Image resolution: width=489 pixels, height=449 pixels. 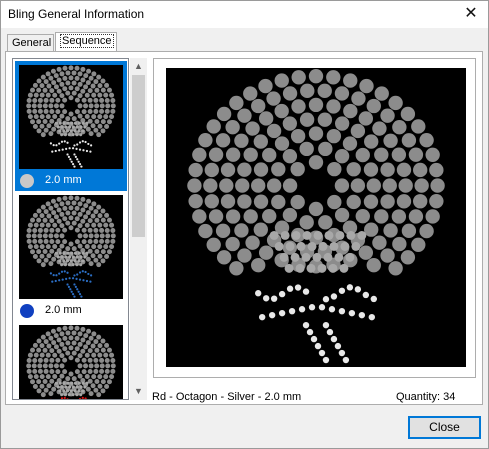 I want to click on scrollbar-thumb, so click(x=138, y=156).